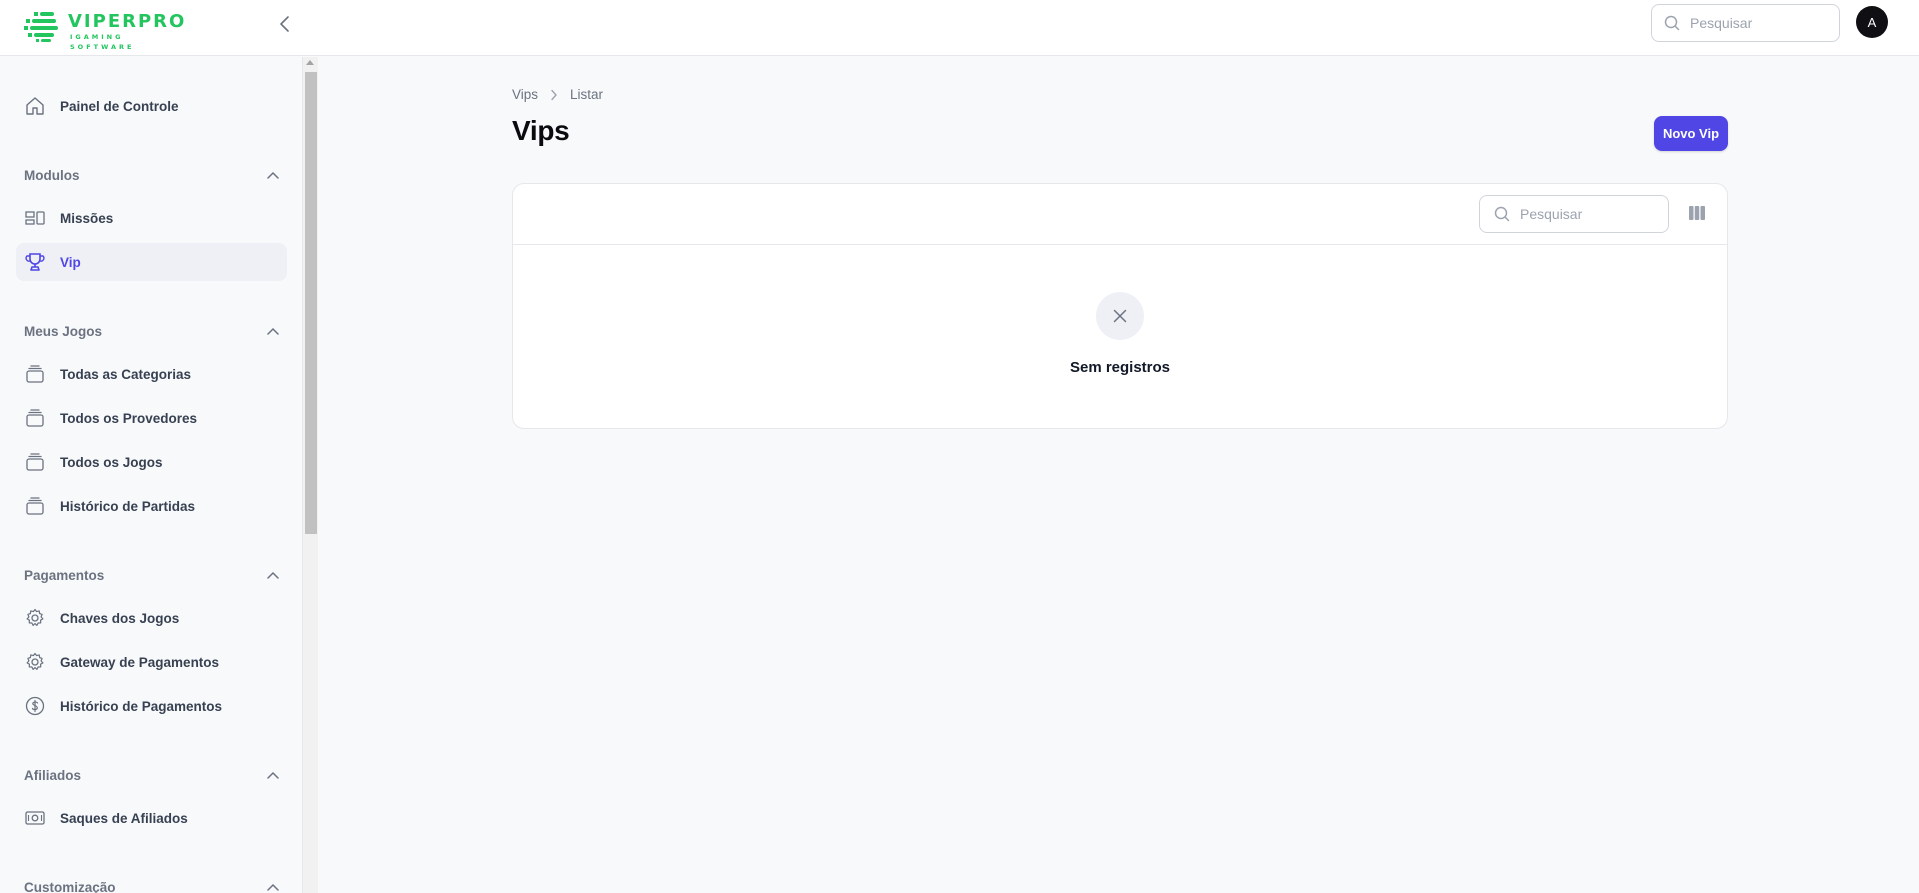 This screenshot has width=1919, height=893. What do you see at coordinates (959, 28) in the screenshot?
I see `top-bar: VIPERPRO IGAMING SOFTWARE Pesquisar A` at bounding box center [959, 28].